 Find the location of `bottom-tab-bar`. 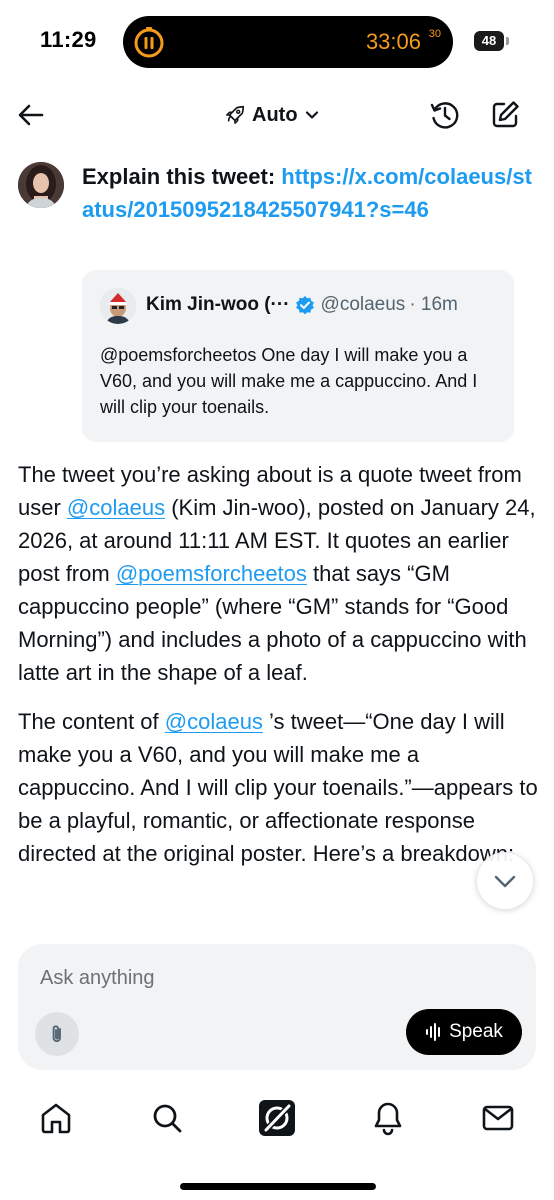

bottom-tab-bar is located at coordinates (277, 1118).